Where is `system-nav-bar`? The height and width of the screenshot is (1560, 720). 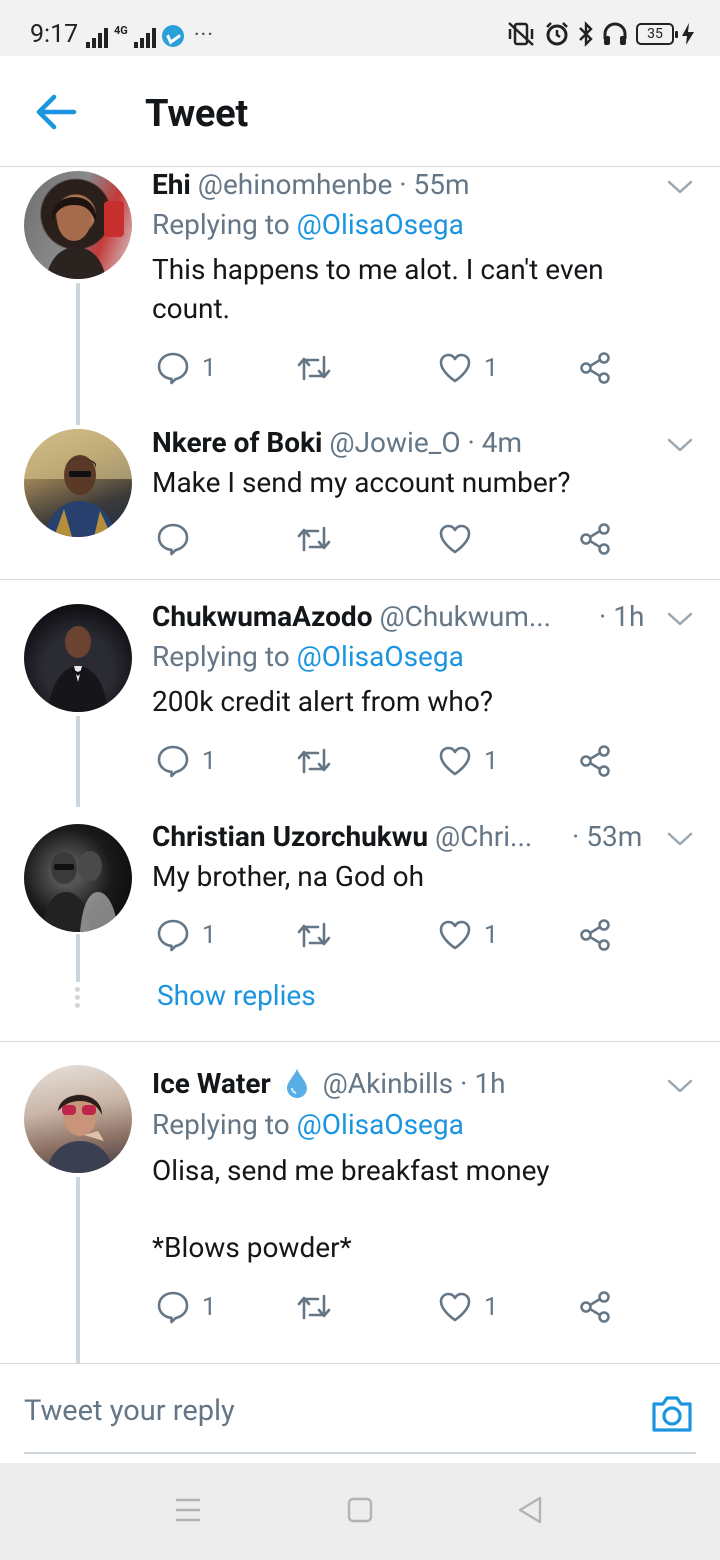 system-nav-bar is located at coordinates (360, 1511).